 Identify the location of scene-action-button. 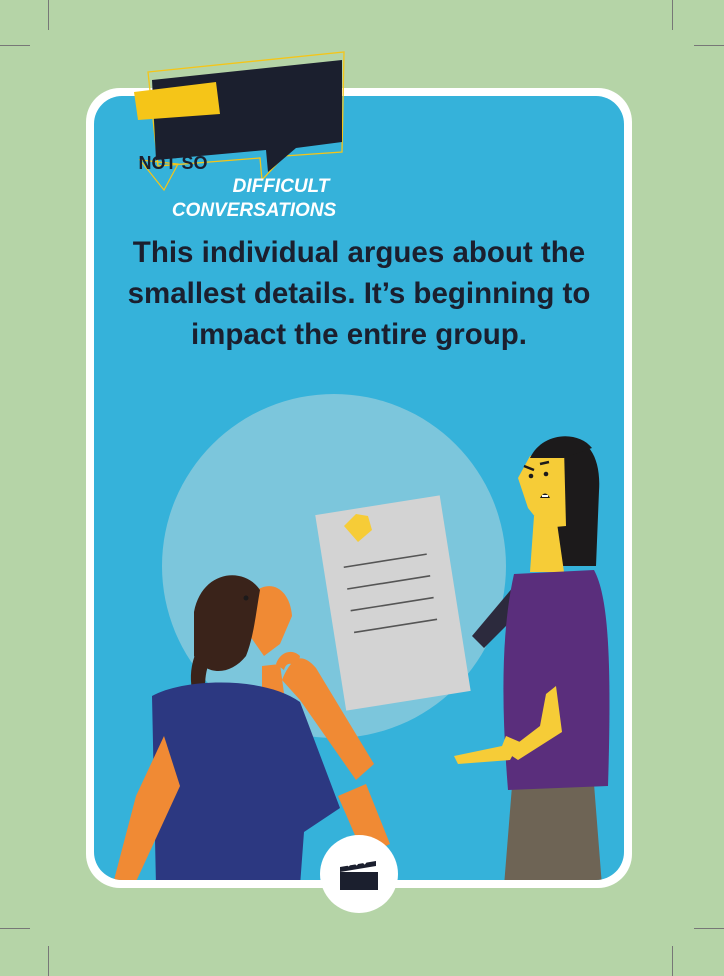
(359, 874).